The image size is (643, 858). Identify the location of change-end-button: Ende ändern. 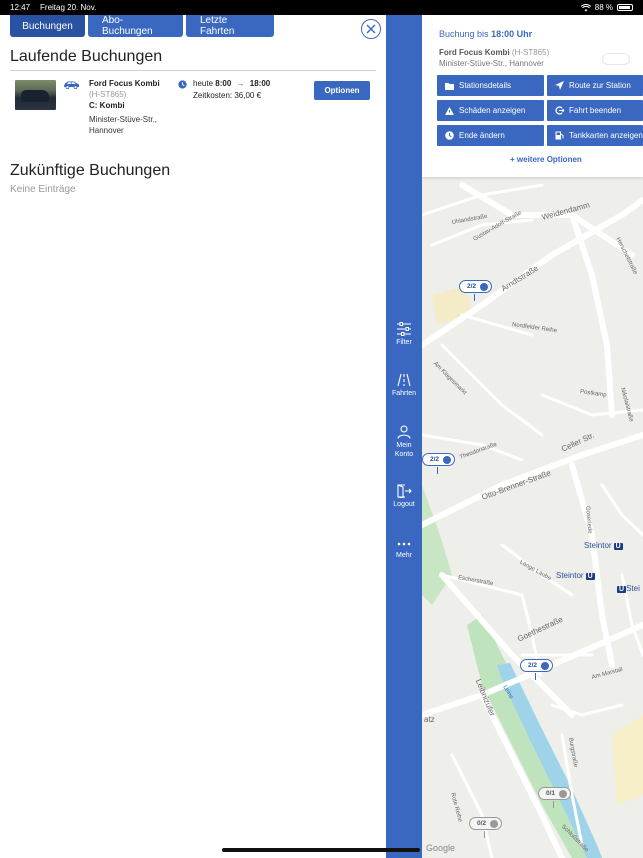
(490, 135).